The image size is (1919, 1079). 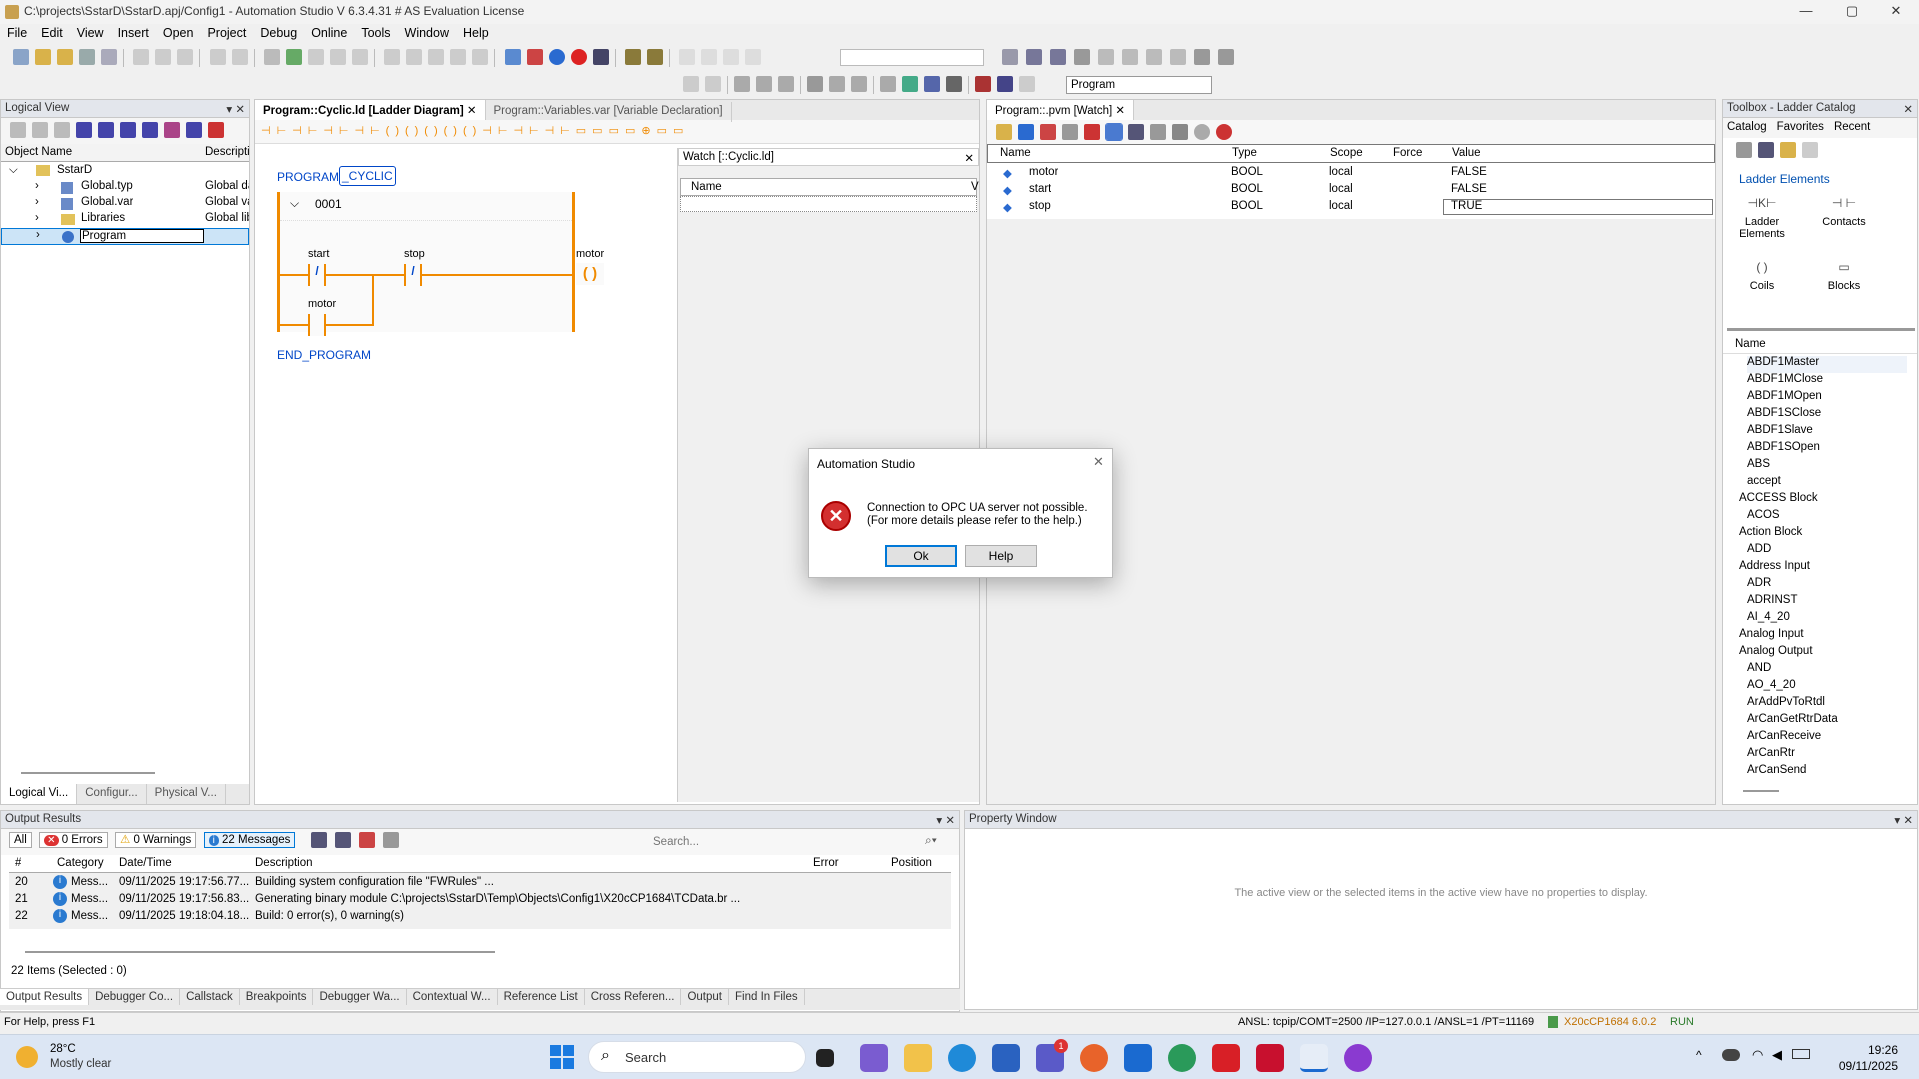 I want to click on toolbox-item: ABDF1Master, so click(x=1827, y=364).